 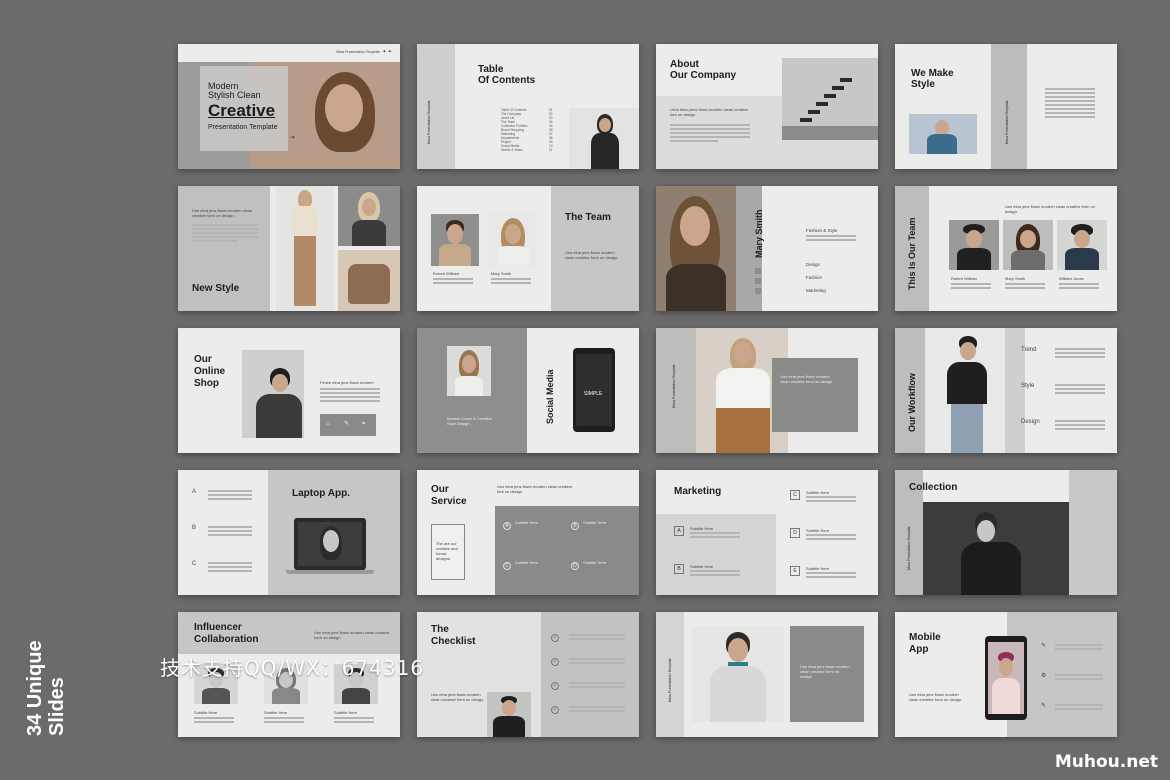 What do you see at coordinates (347, 382) in the screenshot?
I see `intro-text: Fimbe etna jens flown modern` at bounding box center [347, 382].